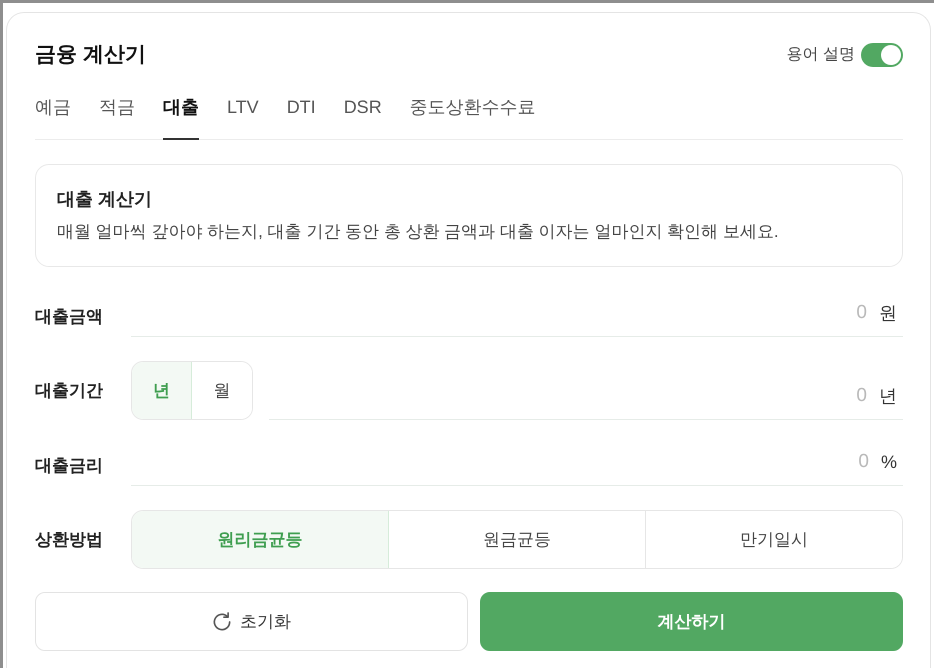 Image resolution: width=934 pixels, height=668 pixels. I want to click on app-title: 금융 계산기, so click(90, 55).